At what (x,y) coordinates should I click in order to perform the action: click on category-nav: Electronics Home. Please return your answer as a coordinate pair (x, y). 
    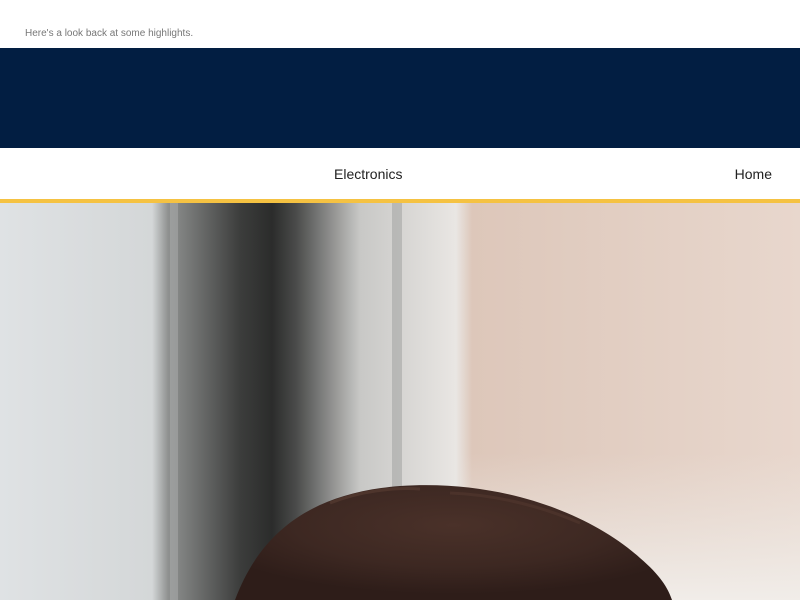
    Looking at the image, I should click on (400, 175).